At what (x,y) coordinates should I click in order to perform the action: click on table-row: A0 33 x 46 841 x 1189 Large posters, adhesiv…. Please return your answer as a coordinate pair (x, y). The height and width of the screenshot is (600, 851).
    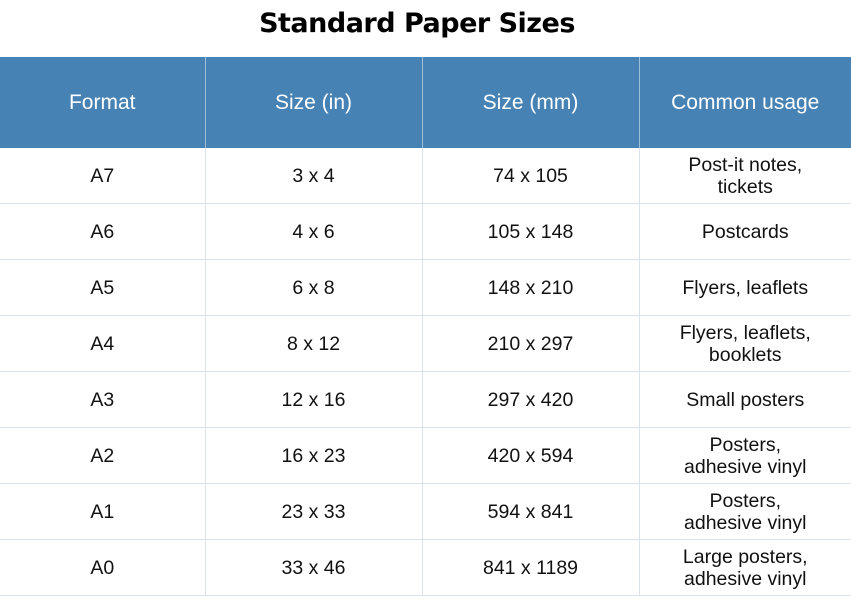
    Looking at the image, I should click on (425, 567).